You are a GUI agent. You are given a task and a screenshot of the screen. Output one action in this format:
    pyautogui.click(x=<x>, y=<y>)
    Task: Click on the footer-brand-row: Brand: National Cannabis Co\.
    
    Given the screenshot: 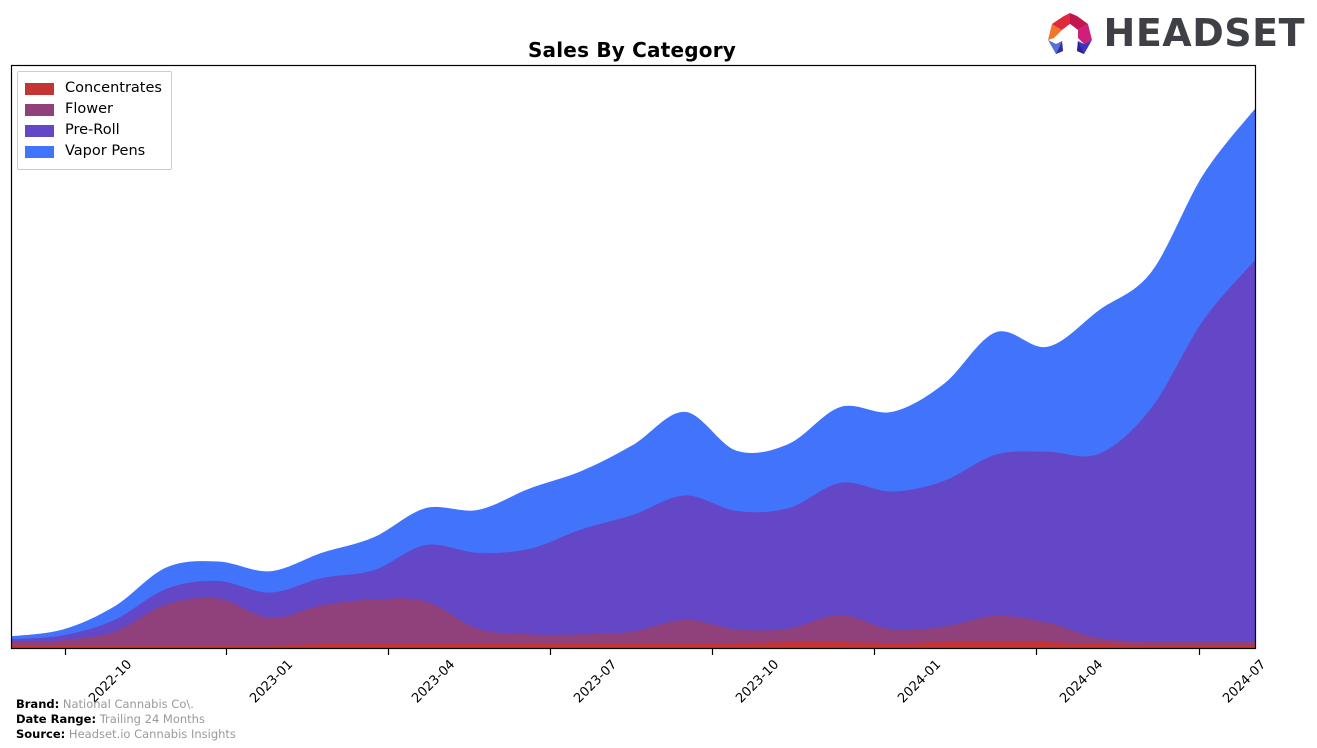 What is the action you would take?
    pyautogui.click(x=126, y=704)
    